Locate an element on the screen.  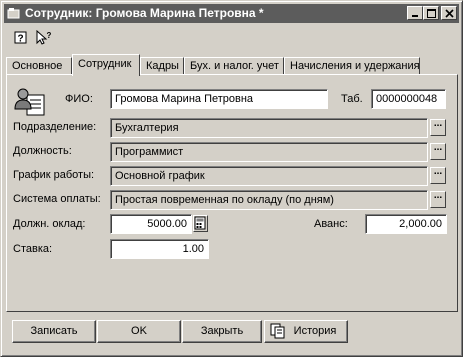
ok-button: OK is located at coordinates (139, 331).